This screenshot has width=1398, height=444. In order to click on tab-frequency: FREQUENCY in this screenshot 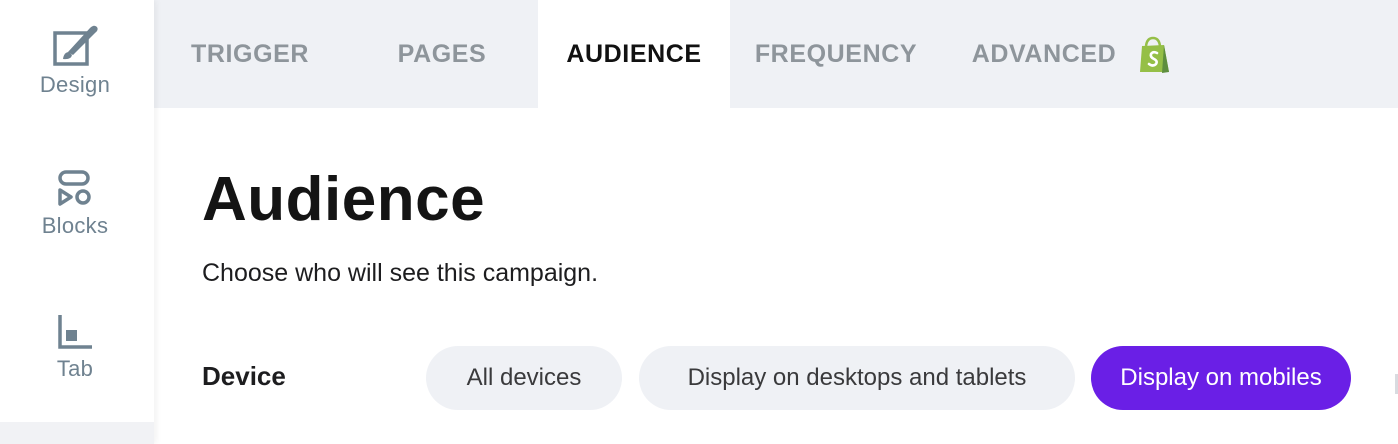, I will do `click(836, 54)`.